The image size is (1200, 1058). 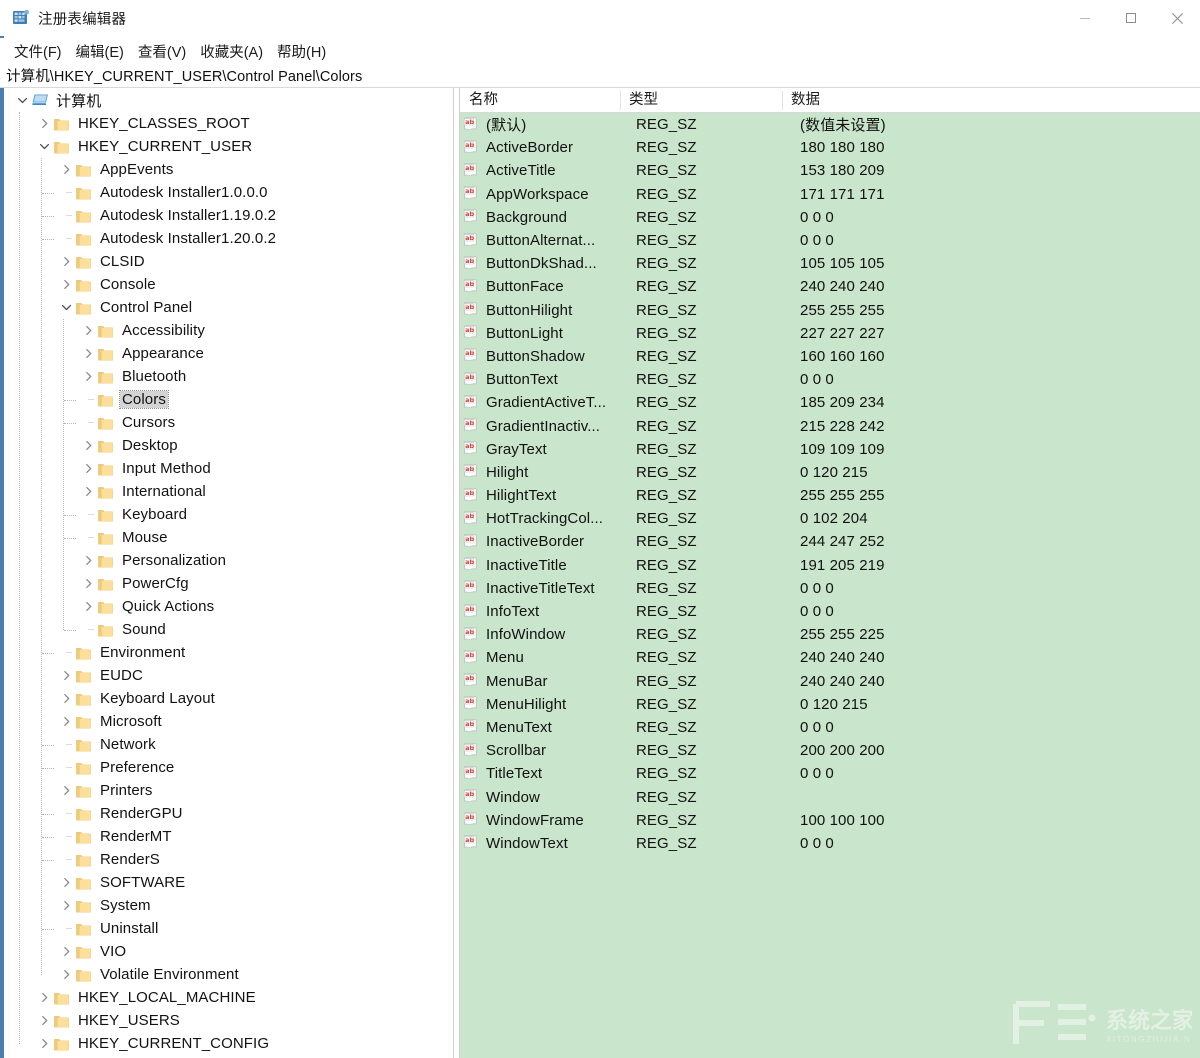 I want to click on menu-help: 帮助(H), so click(x=301, y=51).